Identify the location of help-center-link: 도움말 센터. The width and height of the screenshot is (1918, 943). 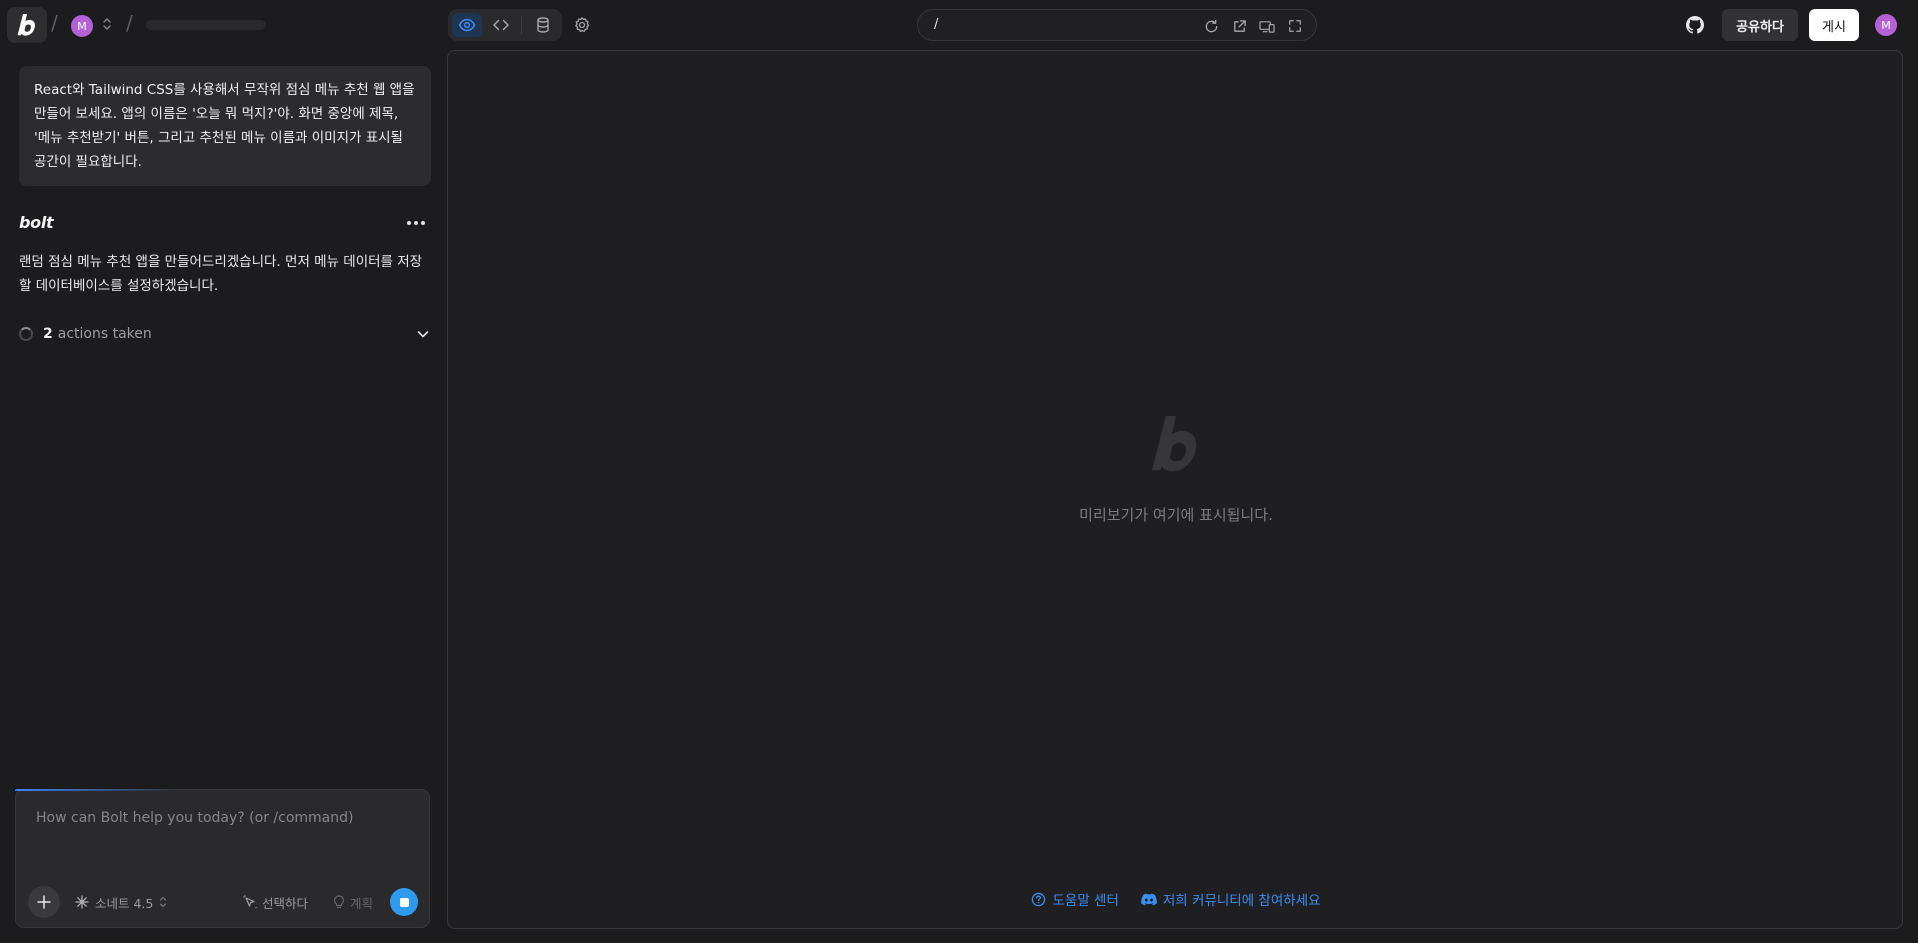
(1075, 899).